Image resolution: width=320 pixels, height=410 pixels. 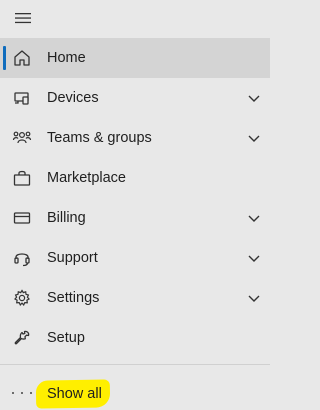 What do you see at coordinates (135, 218) in the screenshot?
I see `nav-item-billing: Billing` at bounding box center [135, 218].